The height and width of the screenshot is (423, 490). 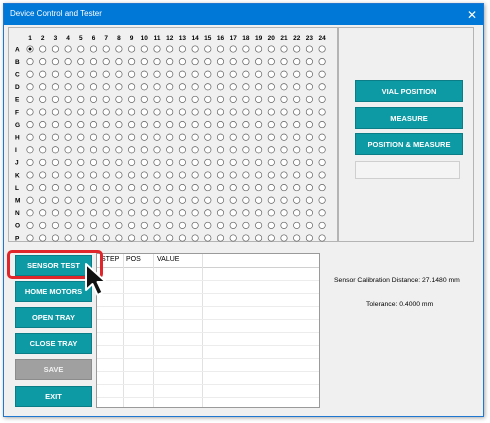 What do you see at coordinates (409, 91) in the screenshot?
I see `vial-position-button: VIAL POSITION` at bounding box center [409, 91].